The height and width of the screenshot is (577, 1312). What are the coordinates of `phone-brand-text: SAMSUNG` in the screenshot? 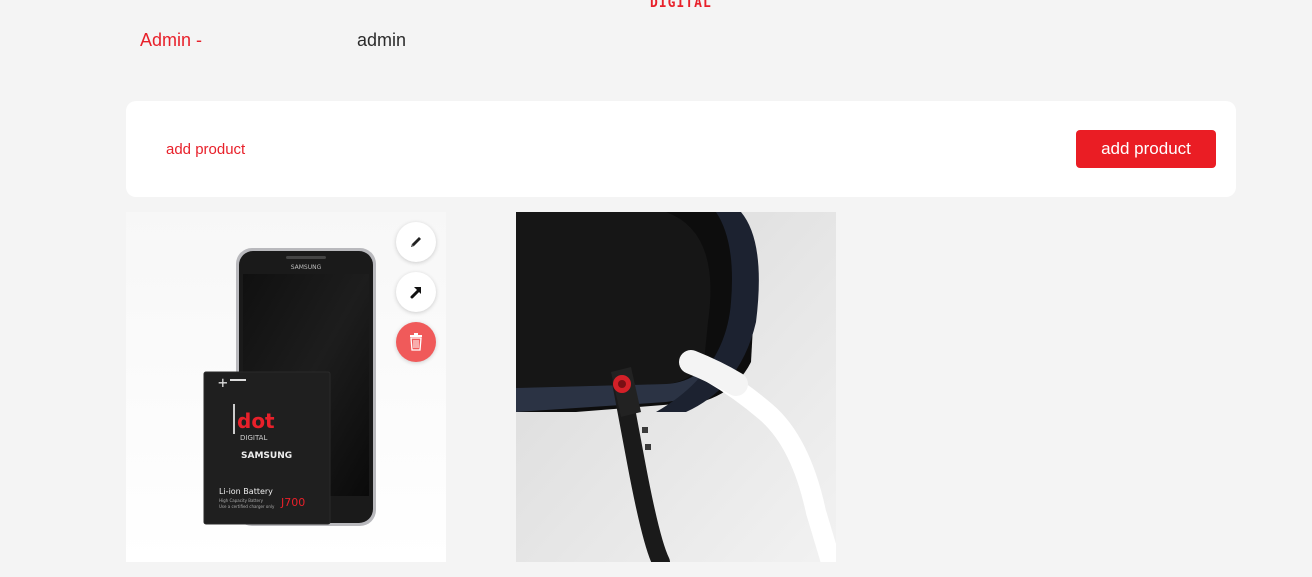 It's located at (306, 267).